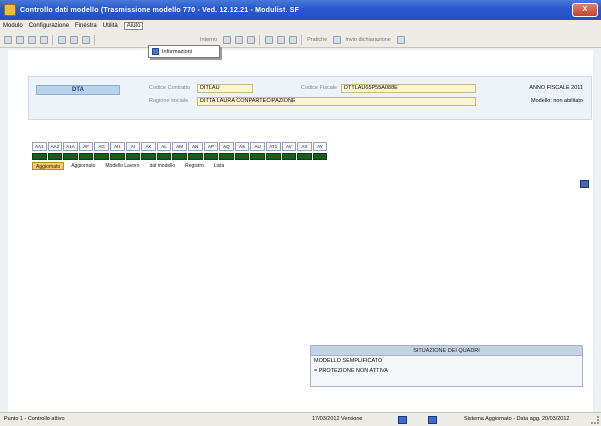 This screenshot has width=601, height=426. What do you see at coordinates (148, 146) in the screenshot?
I see `quadro-button-ak: AK` at bounding box center [148, 146].